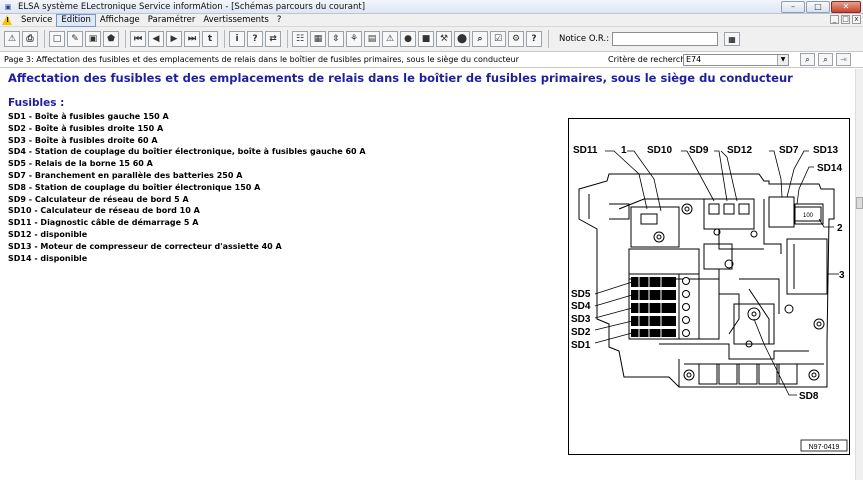 Image resolution: width=863 pixels, height=480 pixels. What do you see at coordinates (80, 164) in the screenshot?
I see `list-item: SD5 - Relais de la borne 15 60 A` at bounding box center [80, 164].